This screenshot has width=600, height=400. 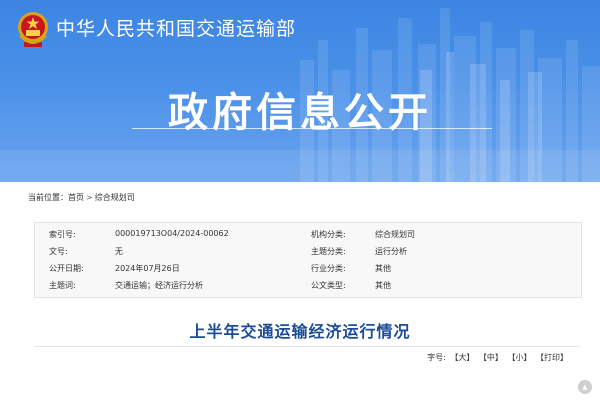 I want to click on industry-category-label: 行业分类:, so click(x=328, y=268).